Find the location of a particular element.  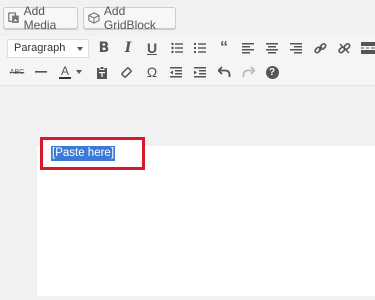

add-media-label: Add Media is located at coordinates (40, 18).